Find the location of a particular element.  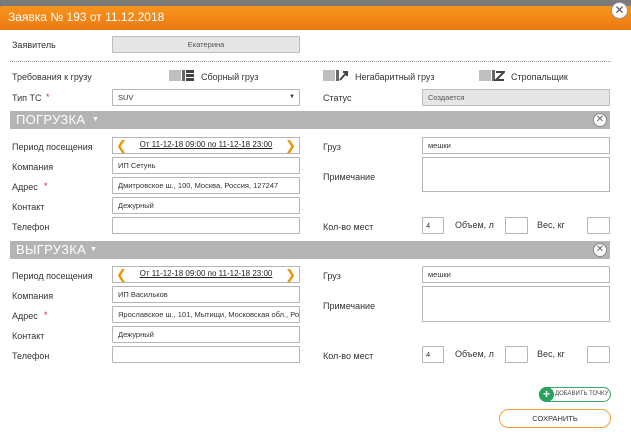

vehicle-type-value: SUV is located at coordinates (126, 97).